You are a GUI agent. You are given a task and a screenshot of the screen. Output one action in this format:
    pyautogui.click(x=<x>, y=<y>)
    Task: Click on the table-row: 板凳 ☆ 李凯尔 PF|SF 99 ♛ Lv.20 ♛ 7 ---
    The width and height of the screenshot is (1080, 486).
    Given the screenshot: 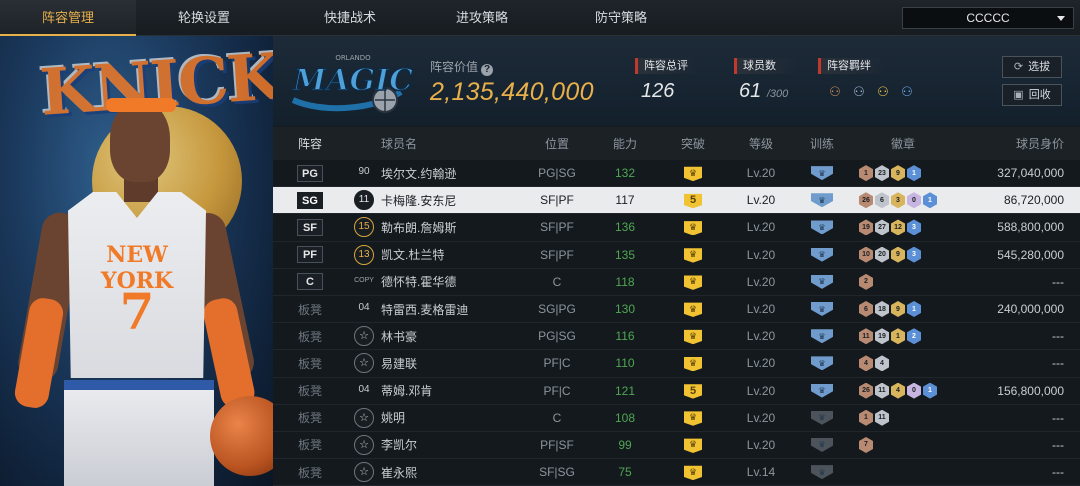 What is the action you would take?
    pyautogui.click(x=676, y=445)
    